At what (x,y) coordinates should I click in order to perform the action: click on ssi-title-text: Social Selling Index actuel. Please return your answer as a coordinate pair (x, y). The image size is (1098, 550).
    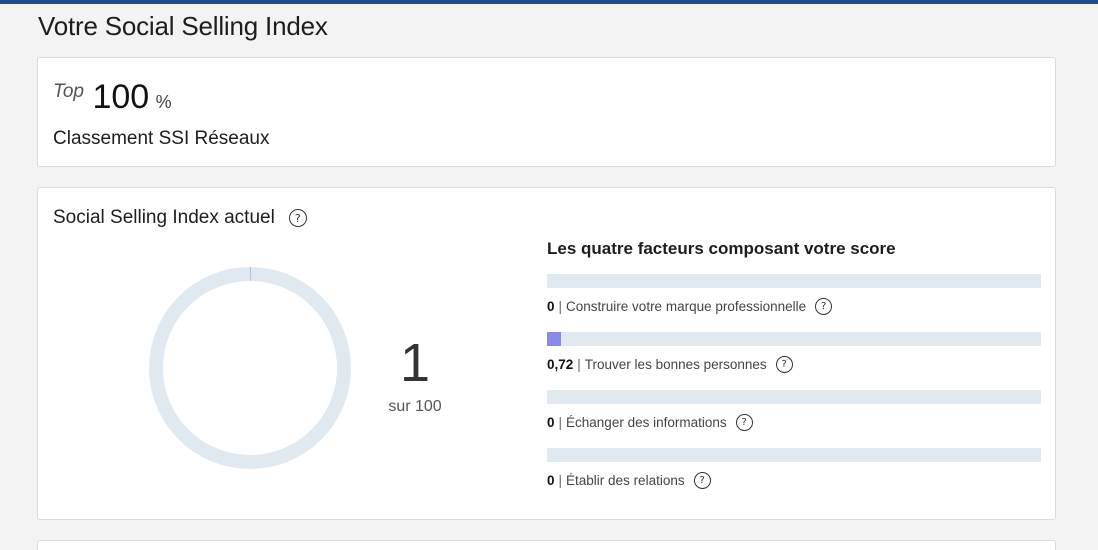
    Looking at the image, I should click on (164, 217).